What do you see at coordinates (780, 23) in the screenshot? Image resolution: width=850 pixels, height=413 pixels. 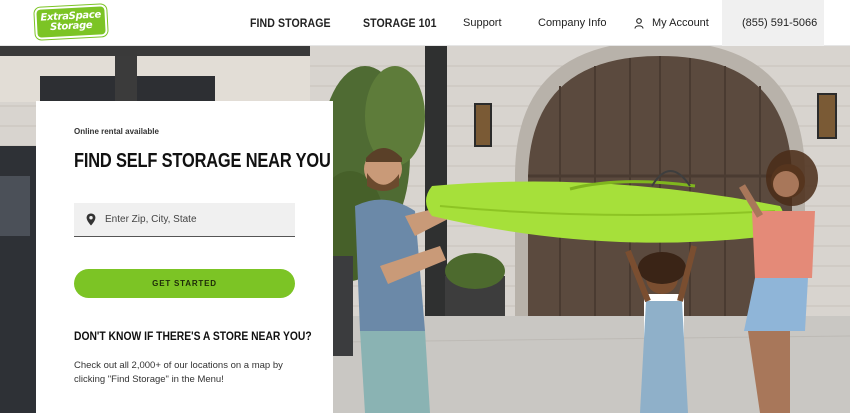 I see `nav-phone-label: (855) 591-5066` at bounding box center [780, 23].